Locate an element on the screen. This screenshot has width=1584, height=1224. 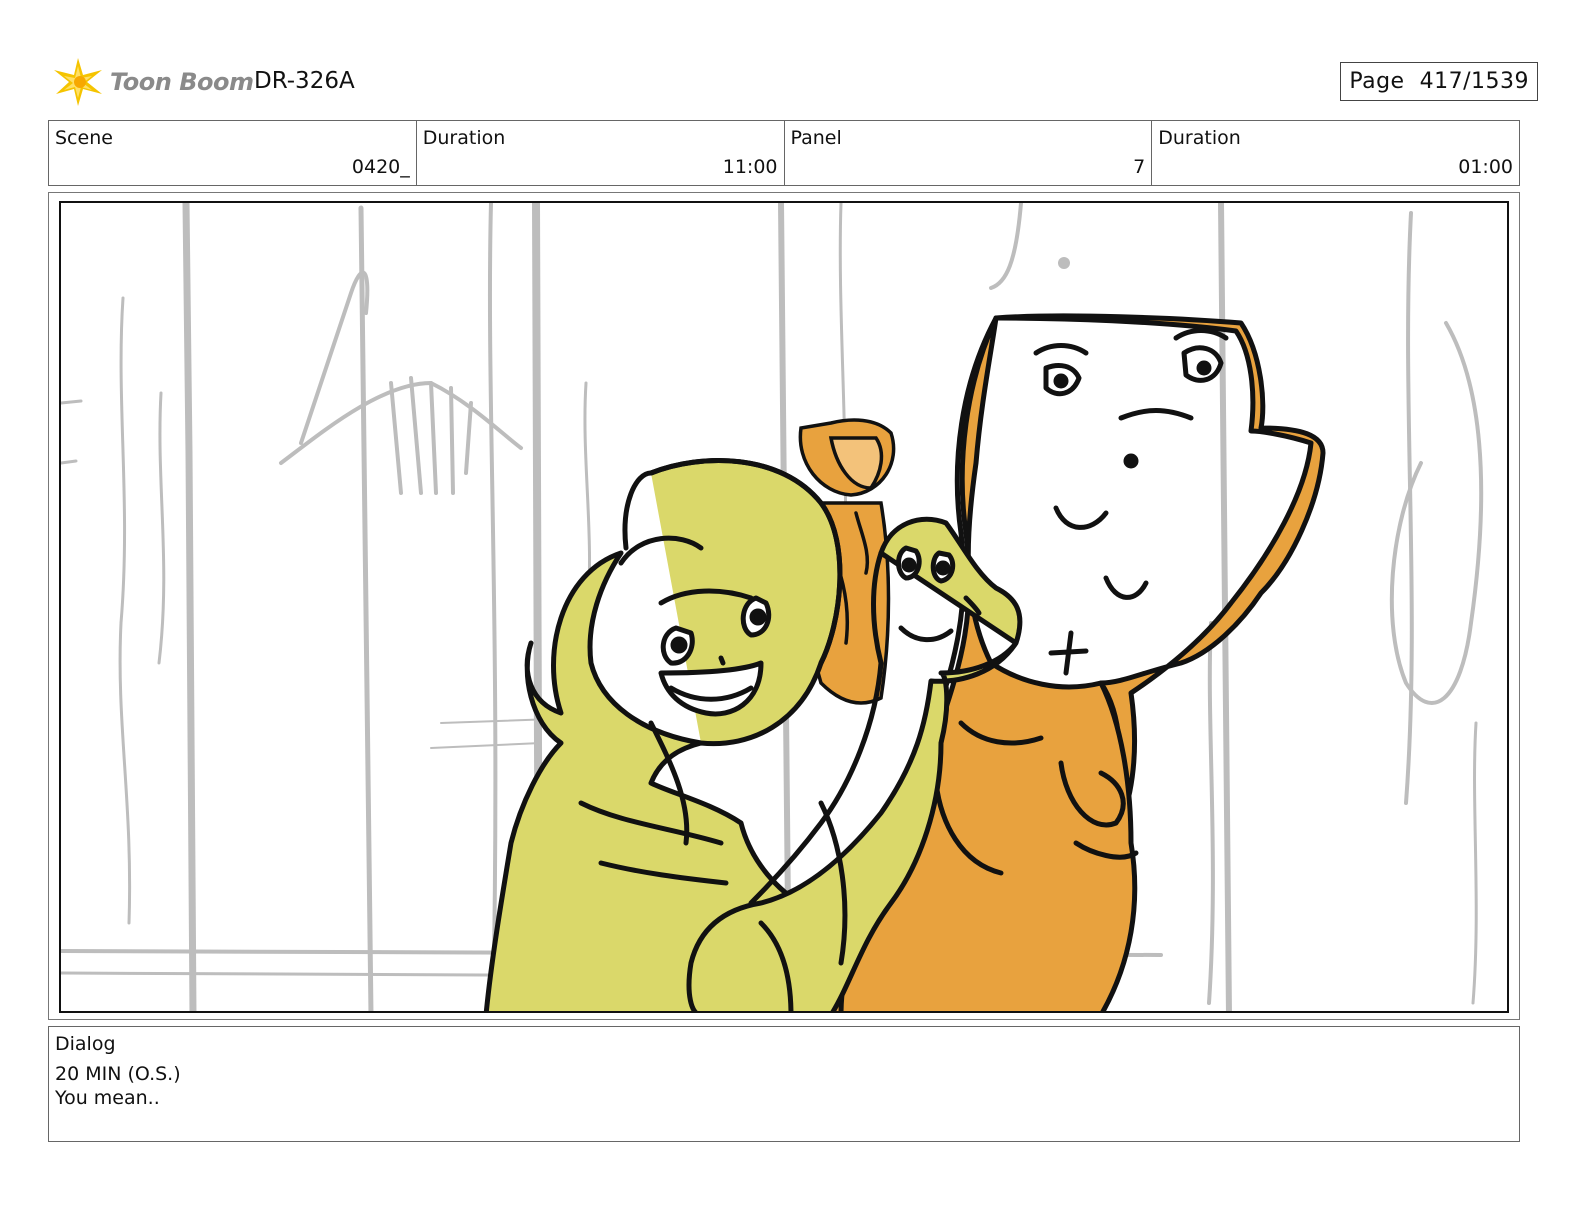
page-indicator: Page 417/1539 is located at coordinates (1439, 81).